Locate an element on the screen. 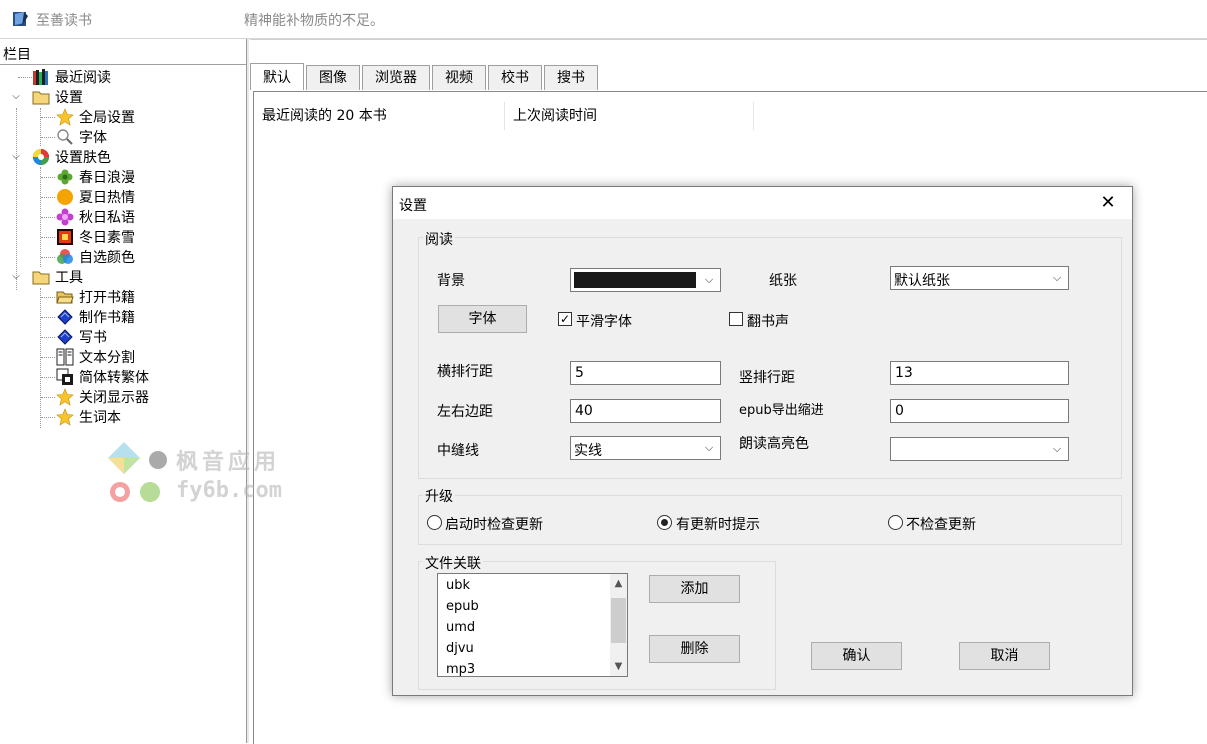  close-icon: ✕ is located at coordinates (1108, 203).